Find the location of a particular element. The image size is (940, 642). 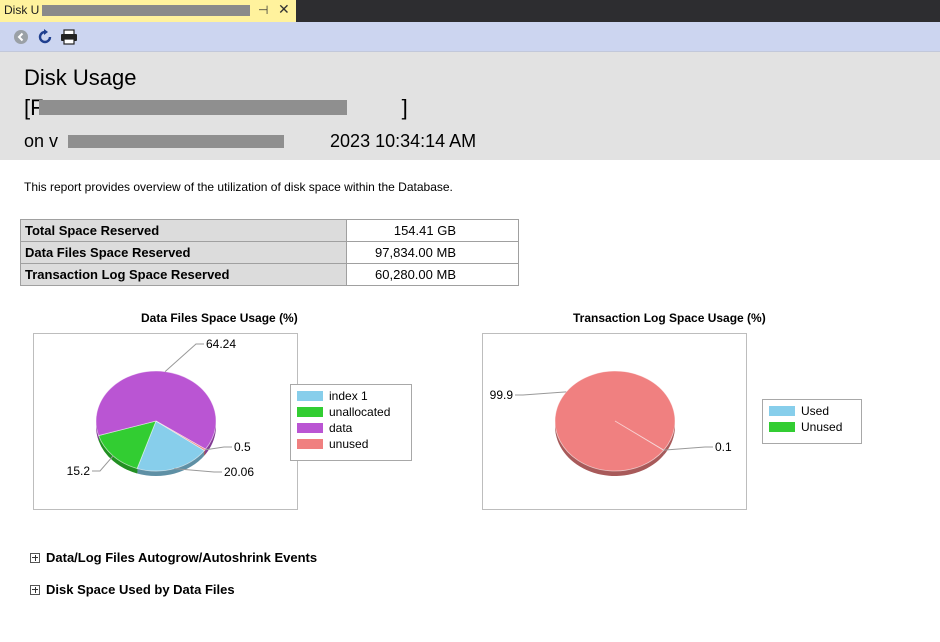

summary-label: Total Space Reserved is located at coordinates (183, 230).